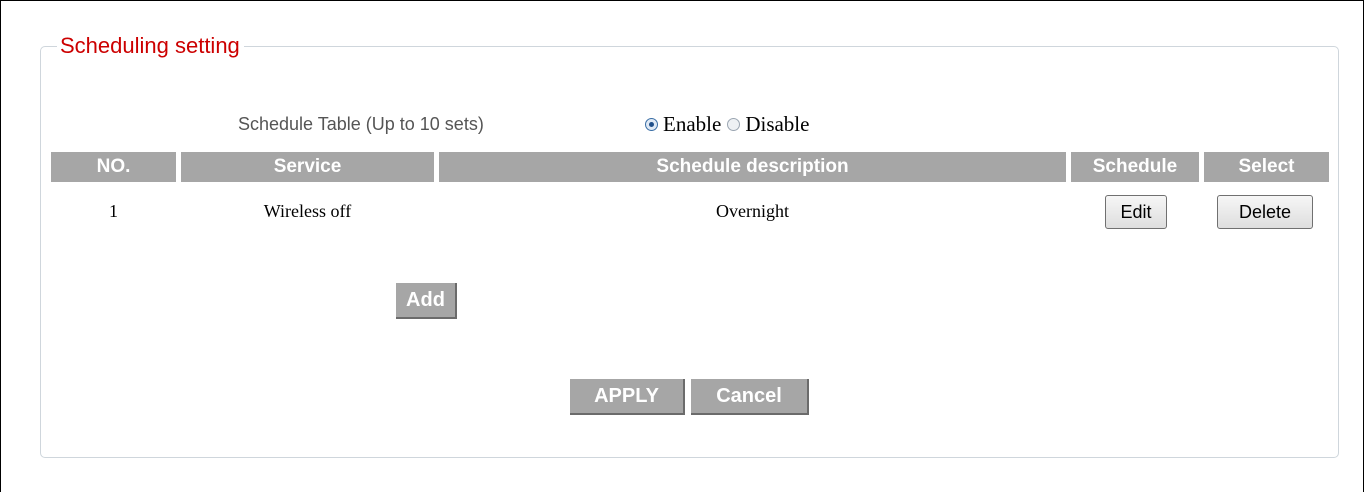 This screenshot has height=493, width=1364. I want to click on disable-radio, so click(734, 124).